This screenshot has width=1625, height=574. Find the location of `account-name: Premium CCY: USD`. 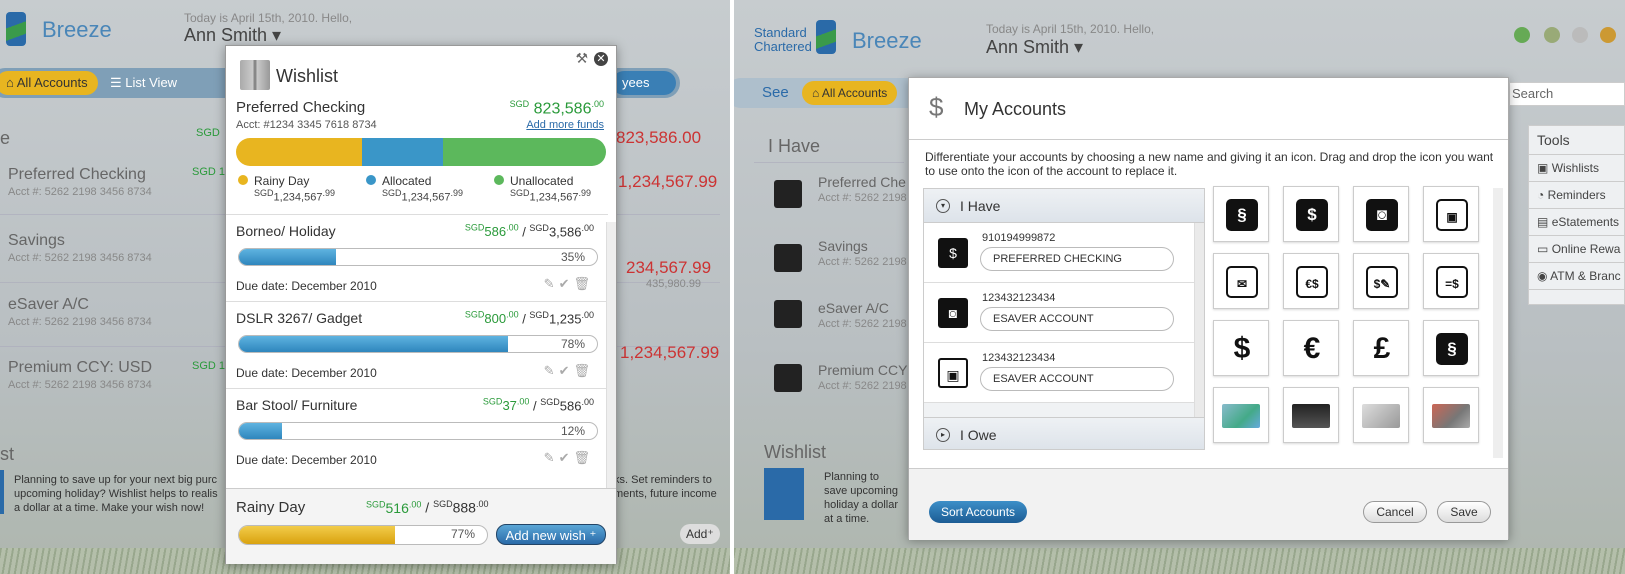

account-name: Premium CCY: USD is located at coordinates (80, 368).